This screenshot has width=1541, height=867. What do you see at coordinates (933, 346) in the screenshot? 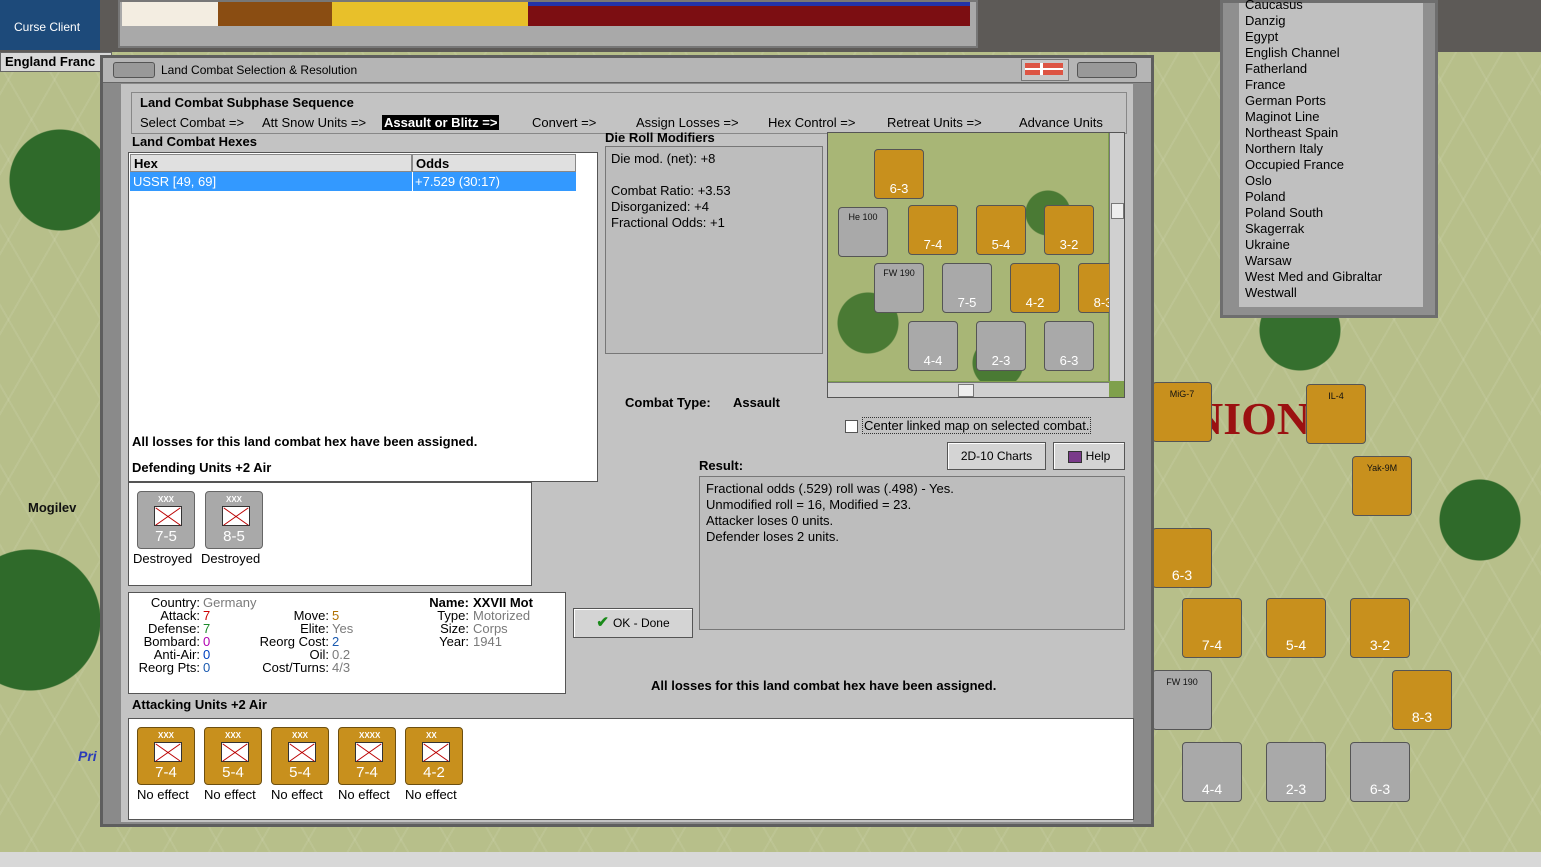
I see `minimap-counter: 4-4` at bounding box center [933, 346].